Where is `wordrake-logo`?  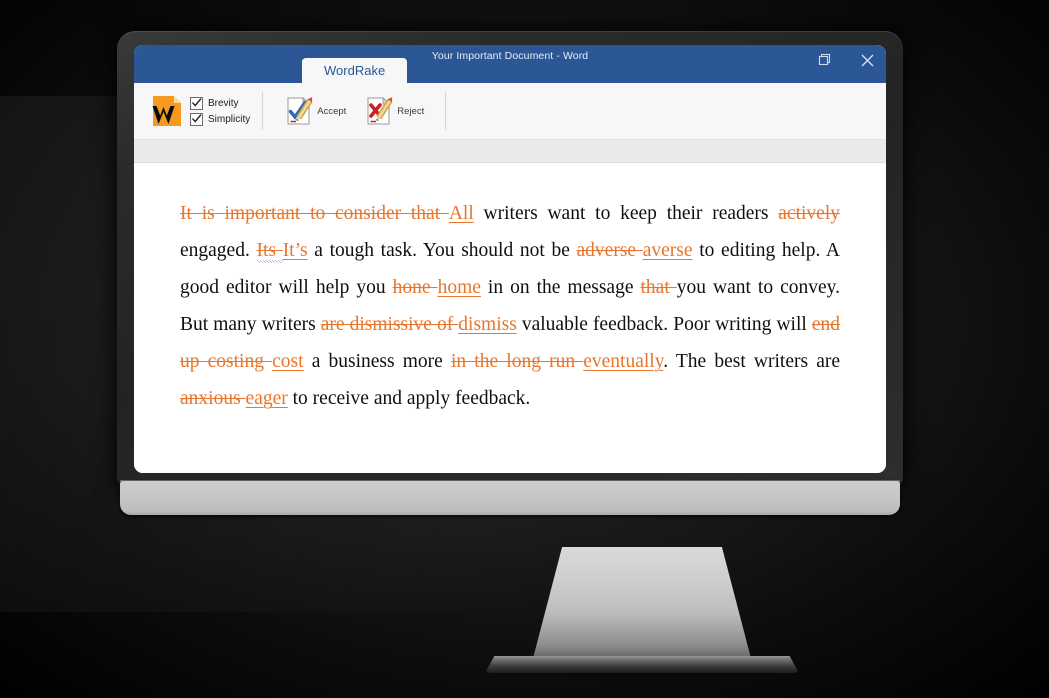
wordrake-logo is located at coordinates (167, 111).